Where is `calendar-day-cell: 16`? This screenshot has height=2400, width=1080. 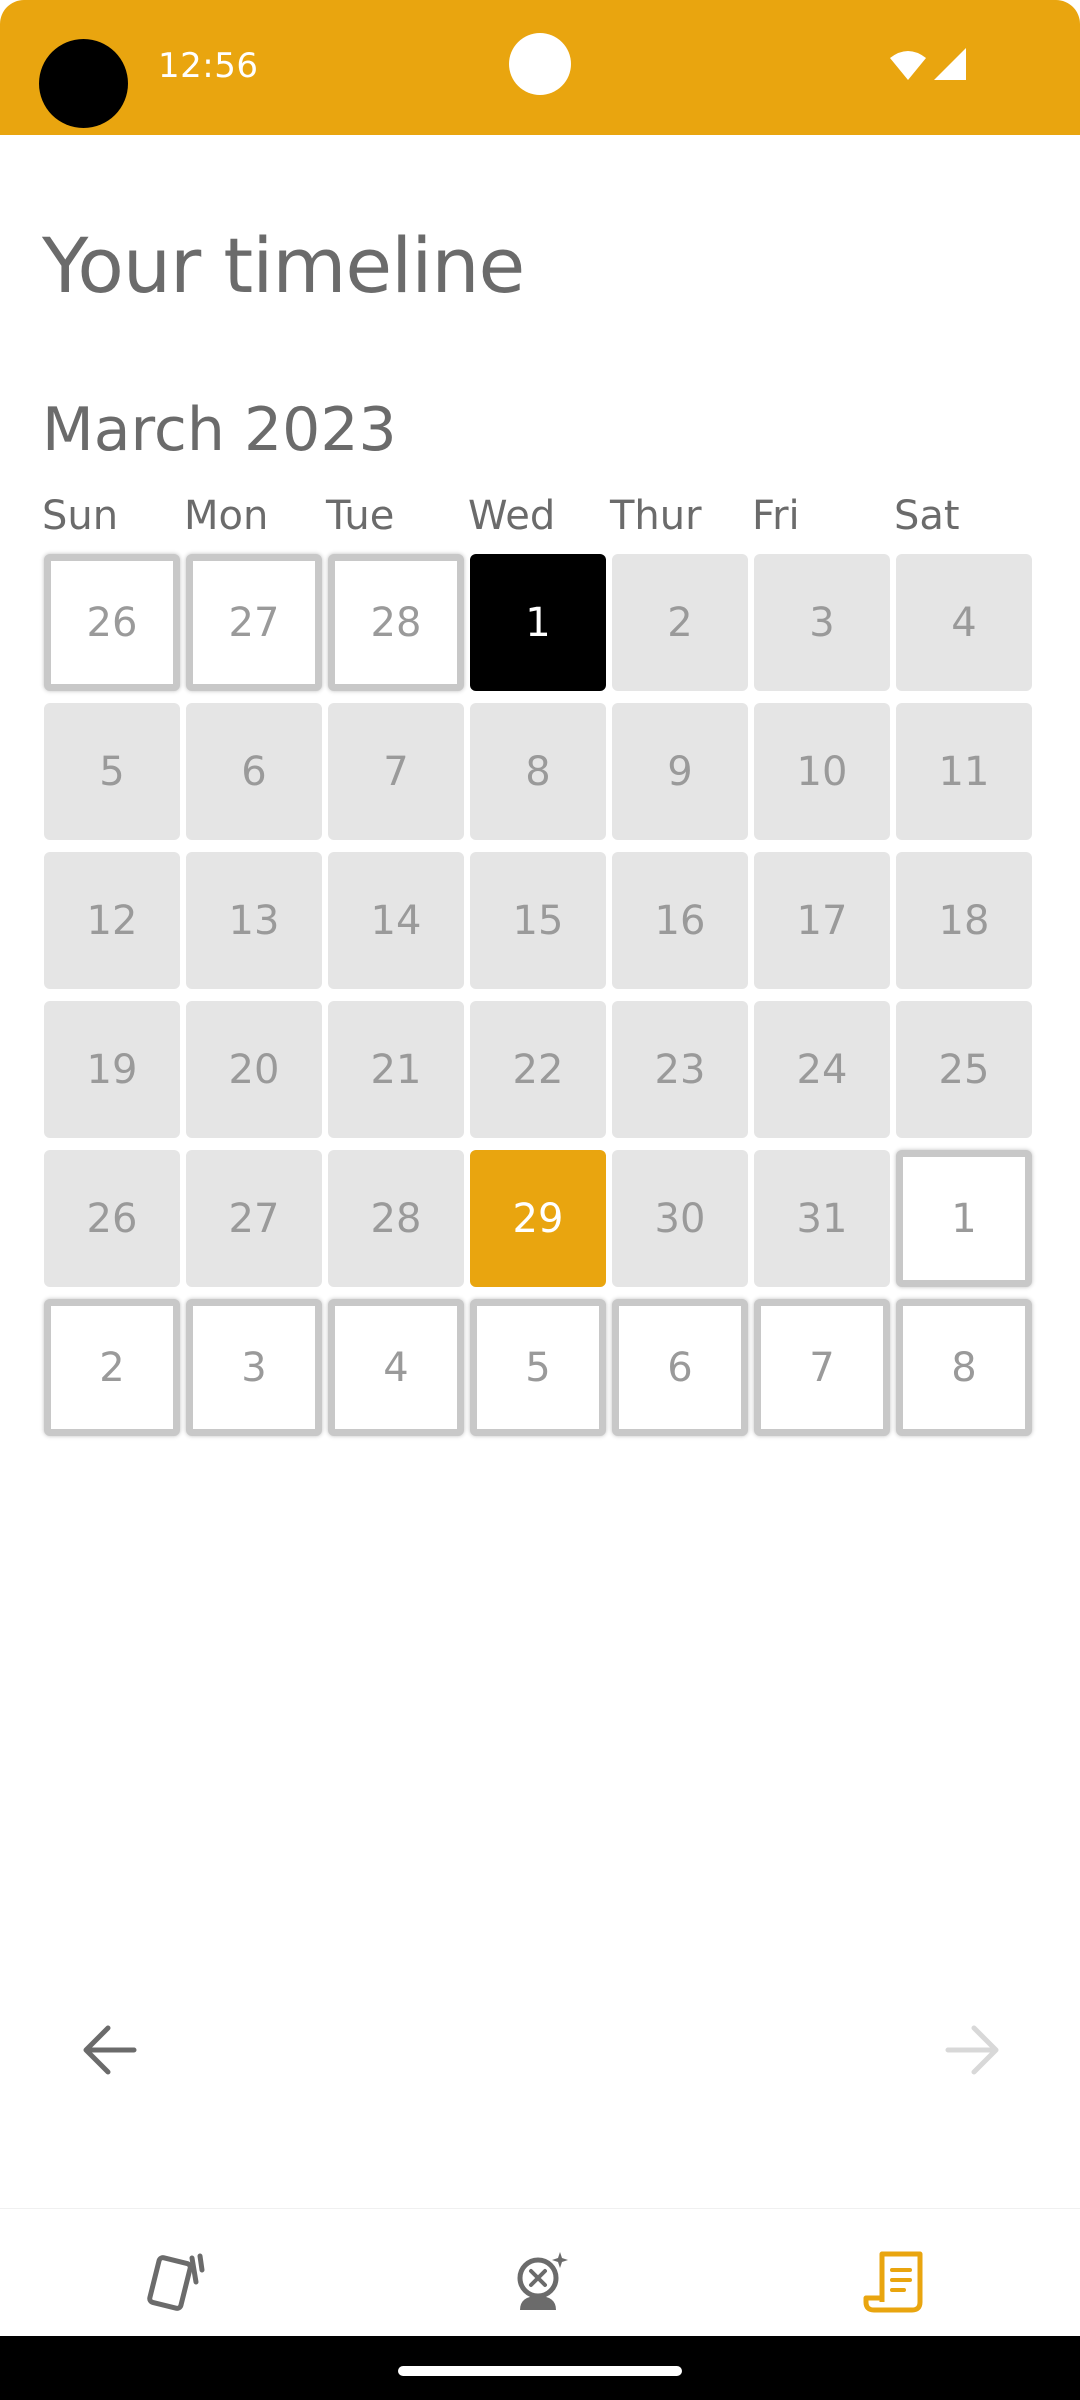 calendar-day-cell: 16 is located at coordinates (680, 920).